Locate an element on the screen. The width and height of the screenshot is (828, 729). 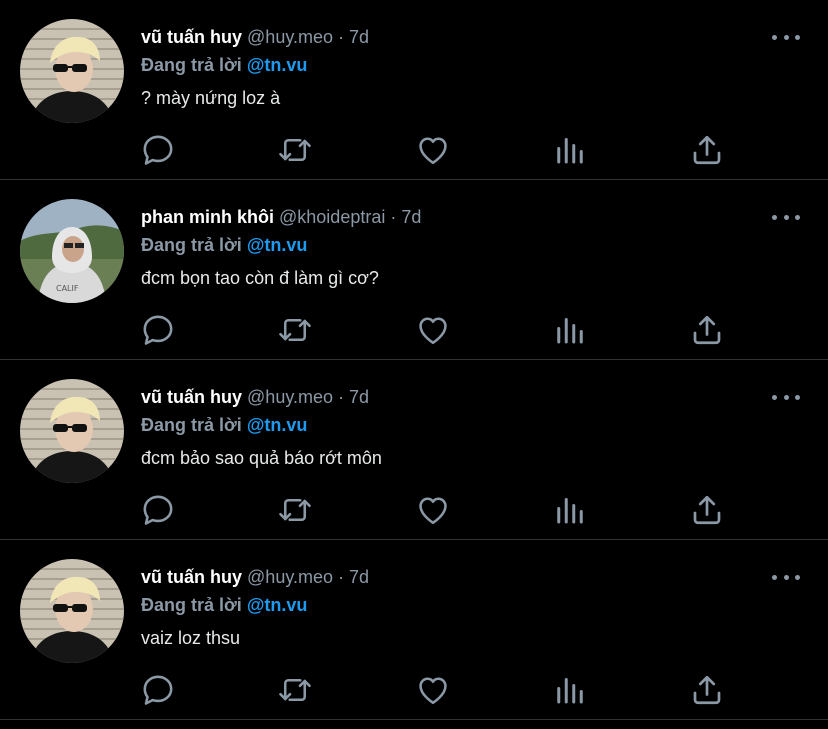
tweet-text: đcm bảo sao quả báo rớt môn is located at coordinates (261, 458).